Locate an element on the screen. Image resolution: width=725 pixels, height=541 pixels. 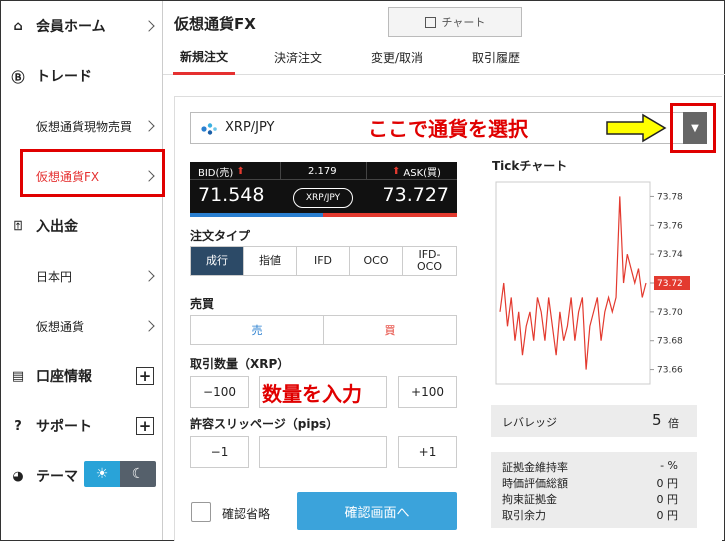
highlight-box-fx is located at coordinates (92, 173).